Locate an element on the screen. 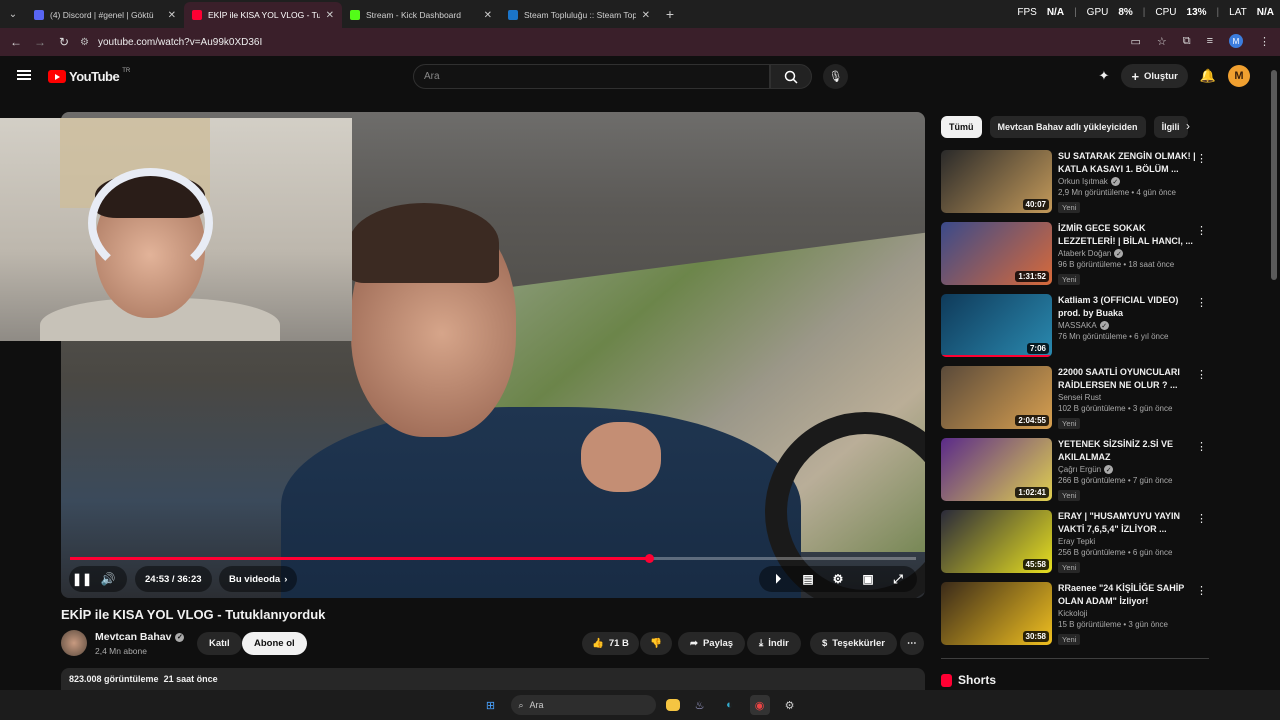 This screenshot has width=1280, height=720. create-button: + Oluştur is located at coordinates (1154, 76).